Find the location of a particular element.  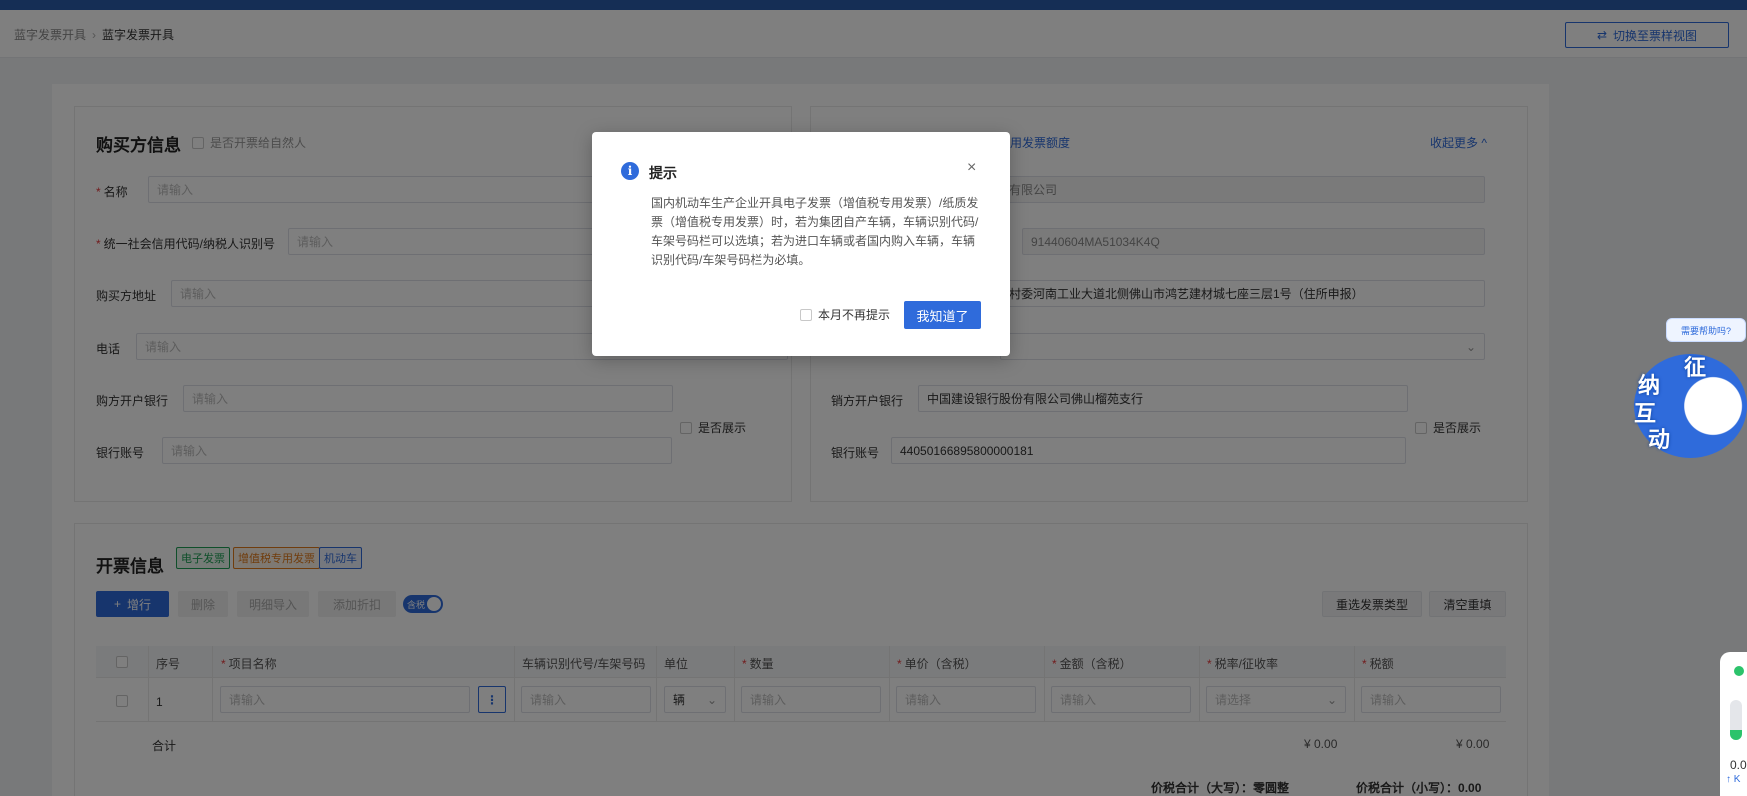

no-remind-checkbox: 本月不再提示 is located at coordinates (845, 314).